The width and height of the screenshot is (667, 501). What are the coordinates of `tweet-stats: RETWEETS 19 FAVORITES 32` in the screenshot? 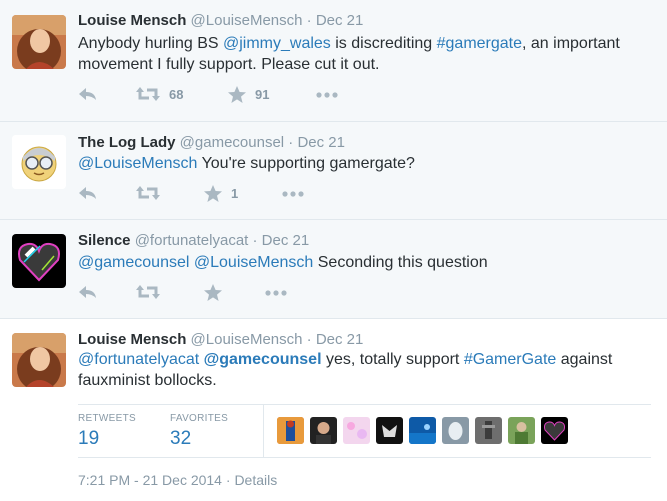 It's located at (364, 431).